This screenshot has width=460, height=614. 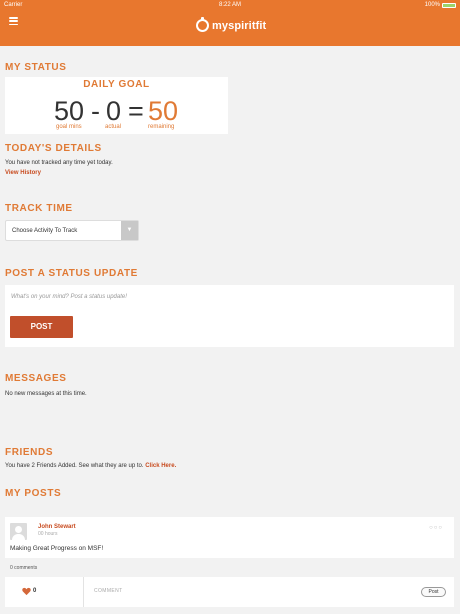 I want to click on like-button: 0, so click(x=44, y=592).